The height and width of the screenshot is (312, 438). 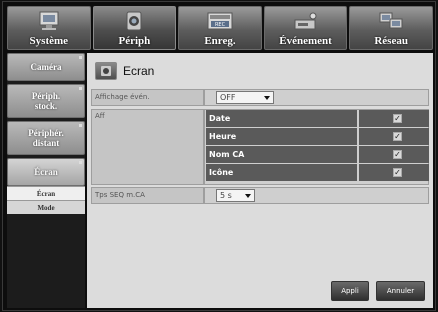 I want to click on option-icone-label: Icône, so click(x=281, y=172).